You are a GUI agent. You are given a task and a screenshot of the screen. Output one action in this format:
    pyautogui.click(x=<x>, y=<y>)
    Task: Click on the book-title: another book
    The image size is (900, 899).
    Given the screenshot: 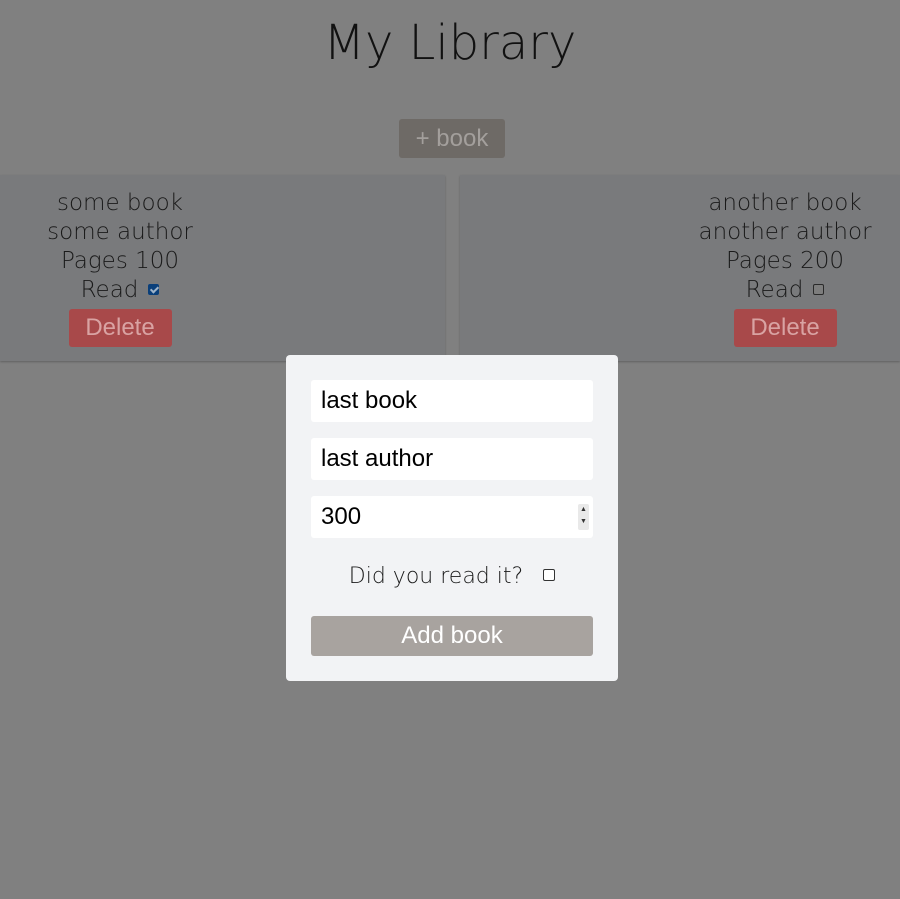 What is the action you would take?
    pyautogui.click(x=785, y=203)
    